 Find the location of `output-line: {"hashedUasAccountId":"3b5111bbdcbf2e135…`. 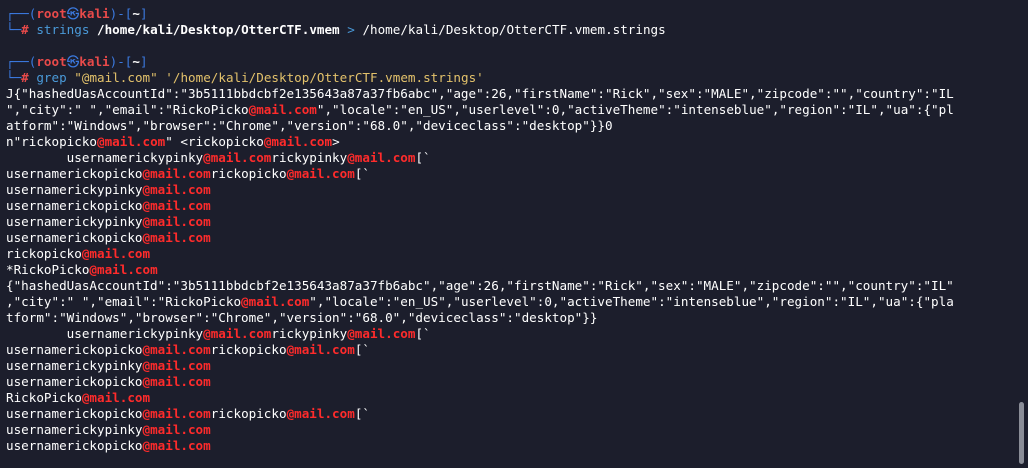

output-line: {"hashedUasAccountId":"3b5111bbdcbf2e135… is located at coordinates (512, 286).